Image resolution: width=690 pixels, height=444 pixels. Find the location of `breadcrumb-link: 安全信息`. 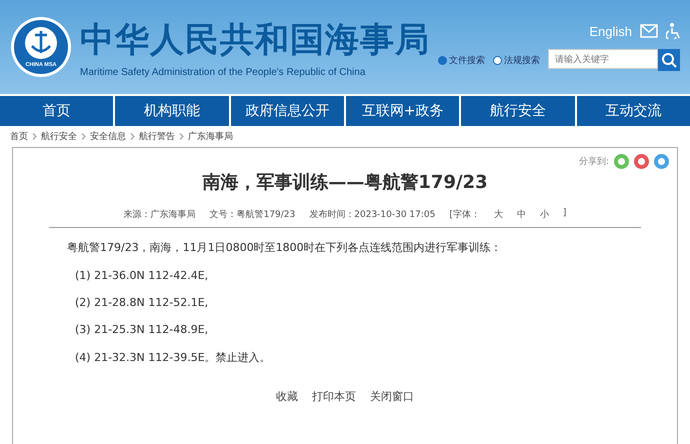

breadcrumb-link: 安全信息 is located at coordinates (108, 136).